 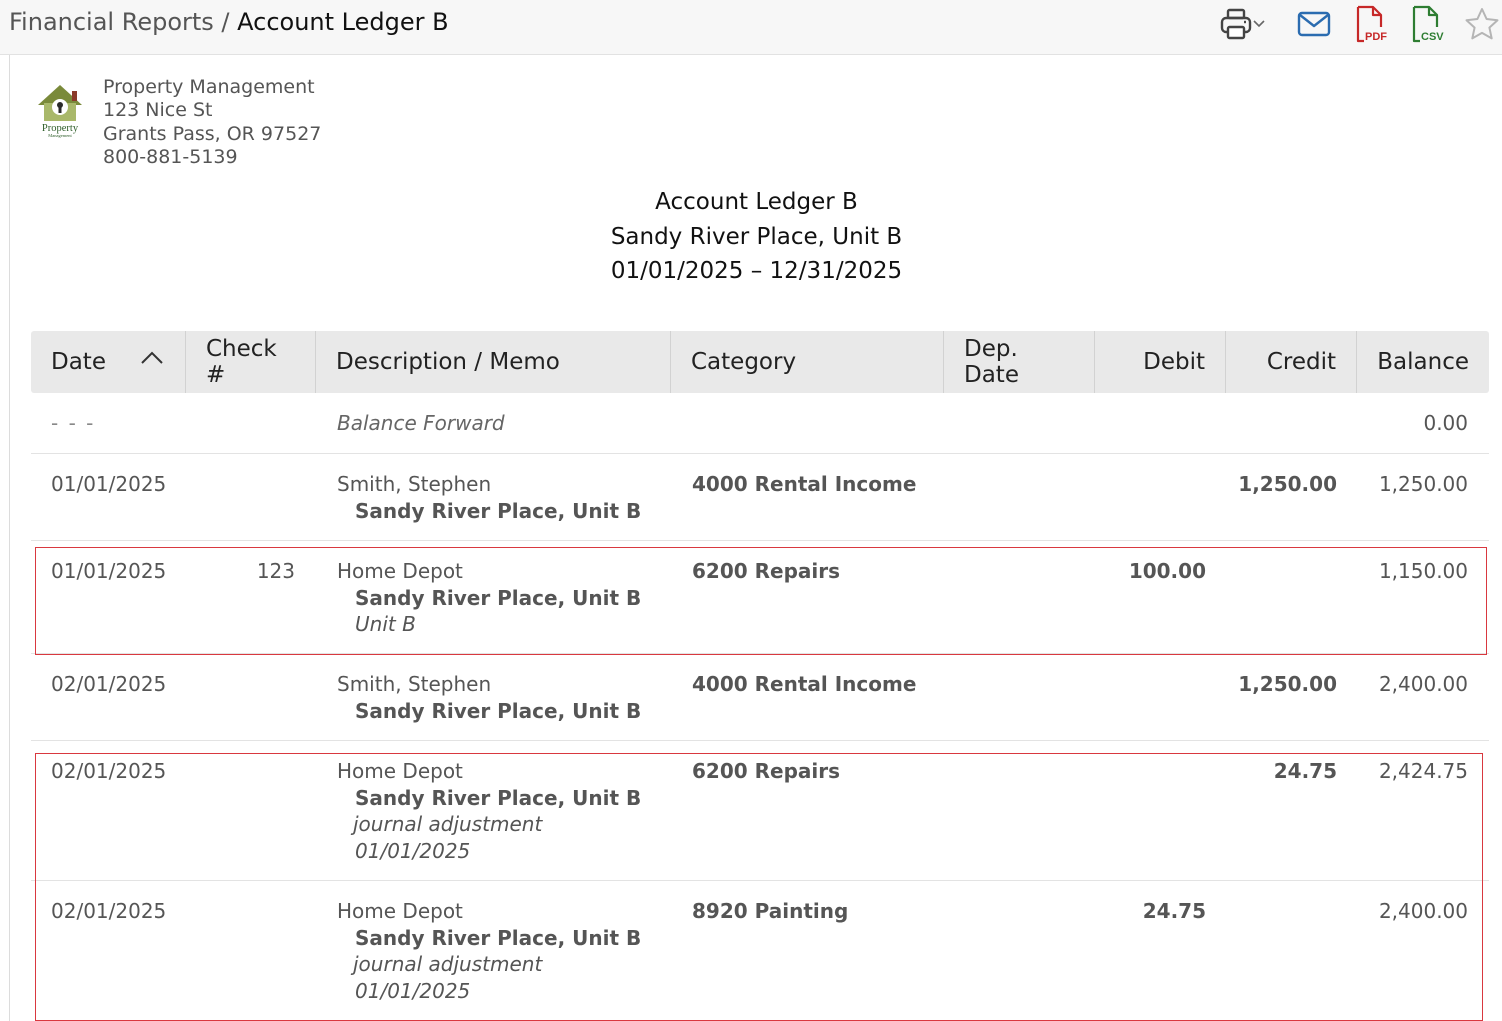 I want to click on email-icon, so click(x=1314, y=24).